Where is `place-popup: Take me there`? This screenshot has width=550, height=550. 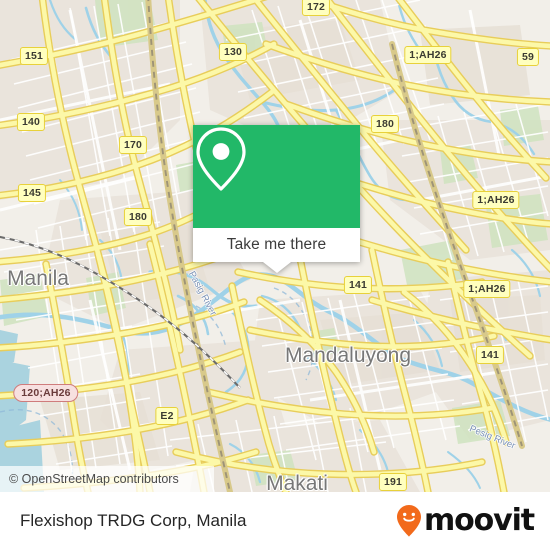
place-popup: Take me there is located at coordinates (276, 199).